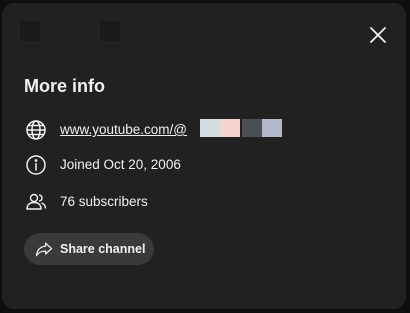 Image resolution: width=410 pixels, height=313 pixels. Describe the element at coordinates (104, 201) in the screenshot. I see `subscriber-count: 76 subscribers` at that location.